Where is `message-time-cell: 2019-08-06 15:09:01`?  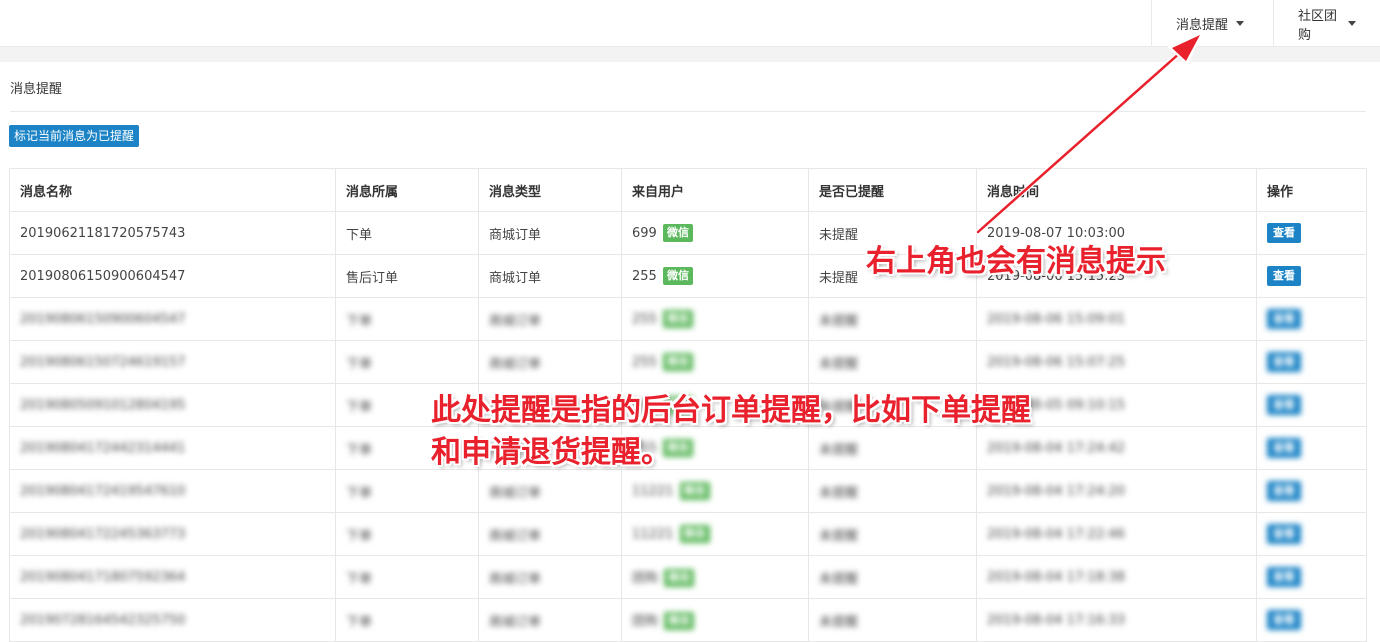
message-time-cell: 2019-08-06 15:09:01 is located at coordinates (1116, 319).